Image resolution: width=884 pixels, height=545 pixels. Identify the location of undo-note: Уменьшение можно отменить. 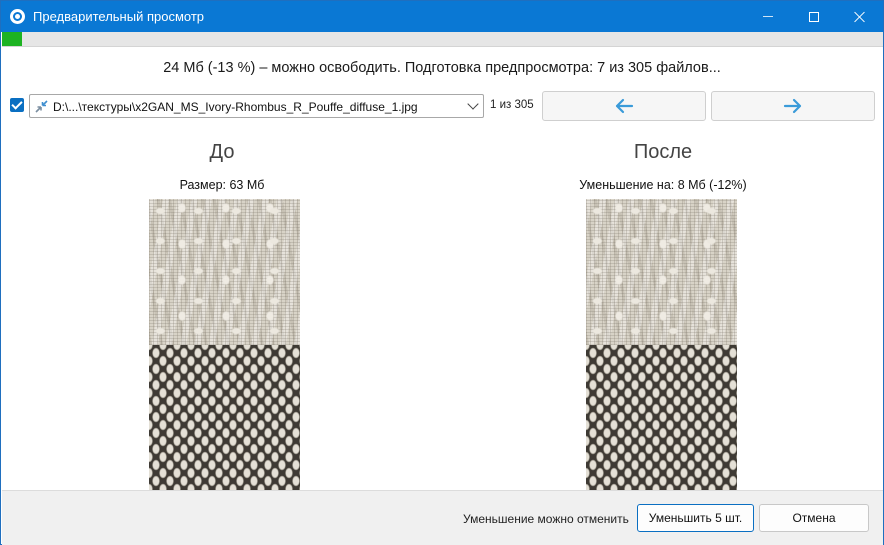
(546, 519).